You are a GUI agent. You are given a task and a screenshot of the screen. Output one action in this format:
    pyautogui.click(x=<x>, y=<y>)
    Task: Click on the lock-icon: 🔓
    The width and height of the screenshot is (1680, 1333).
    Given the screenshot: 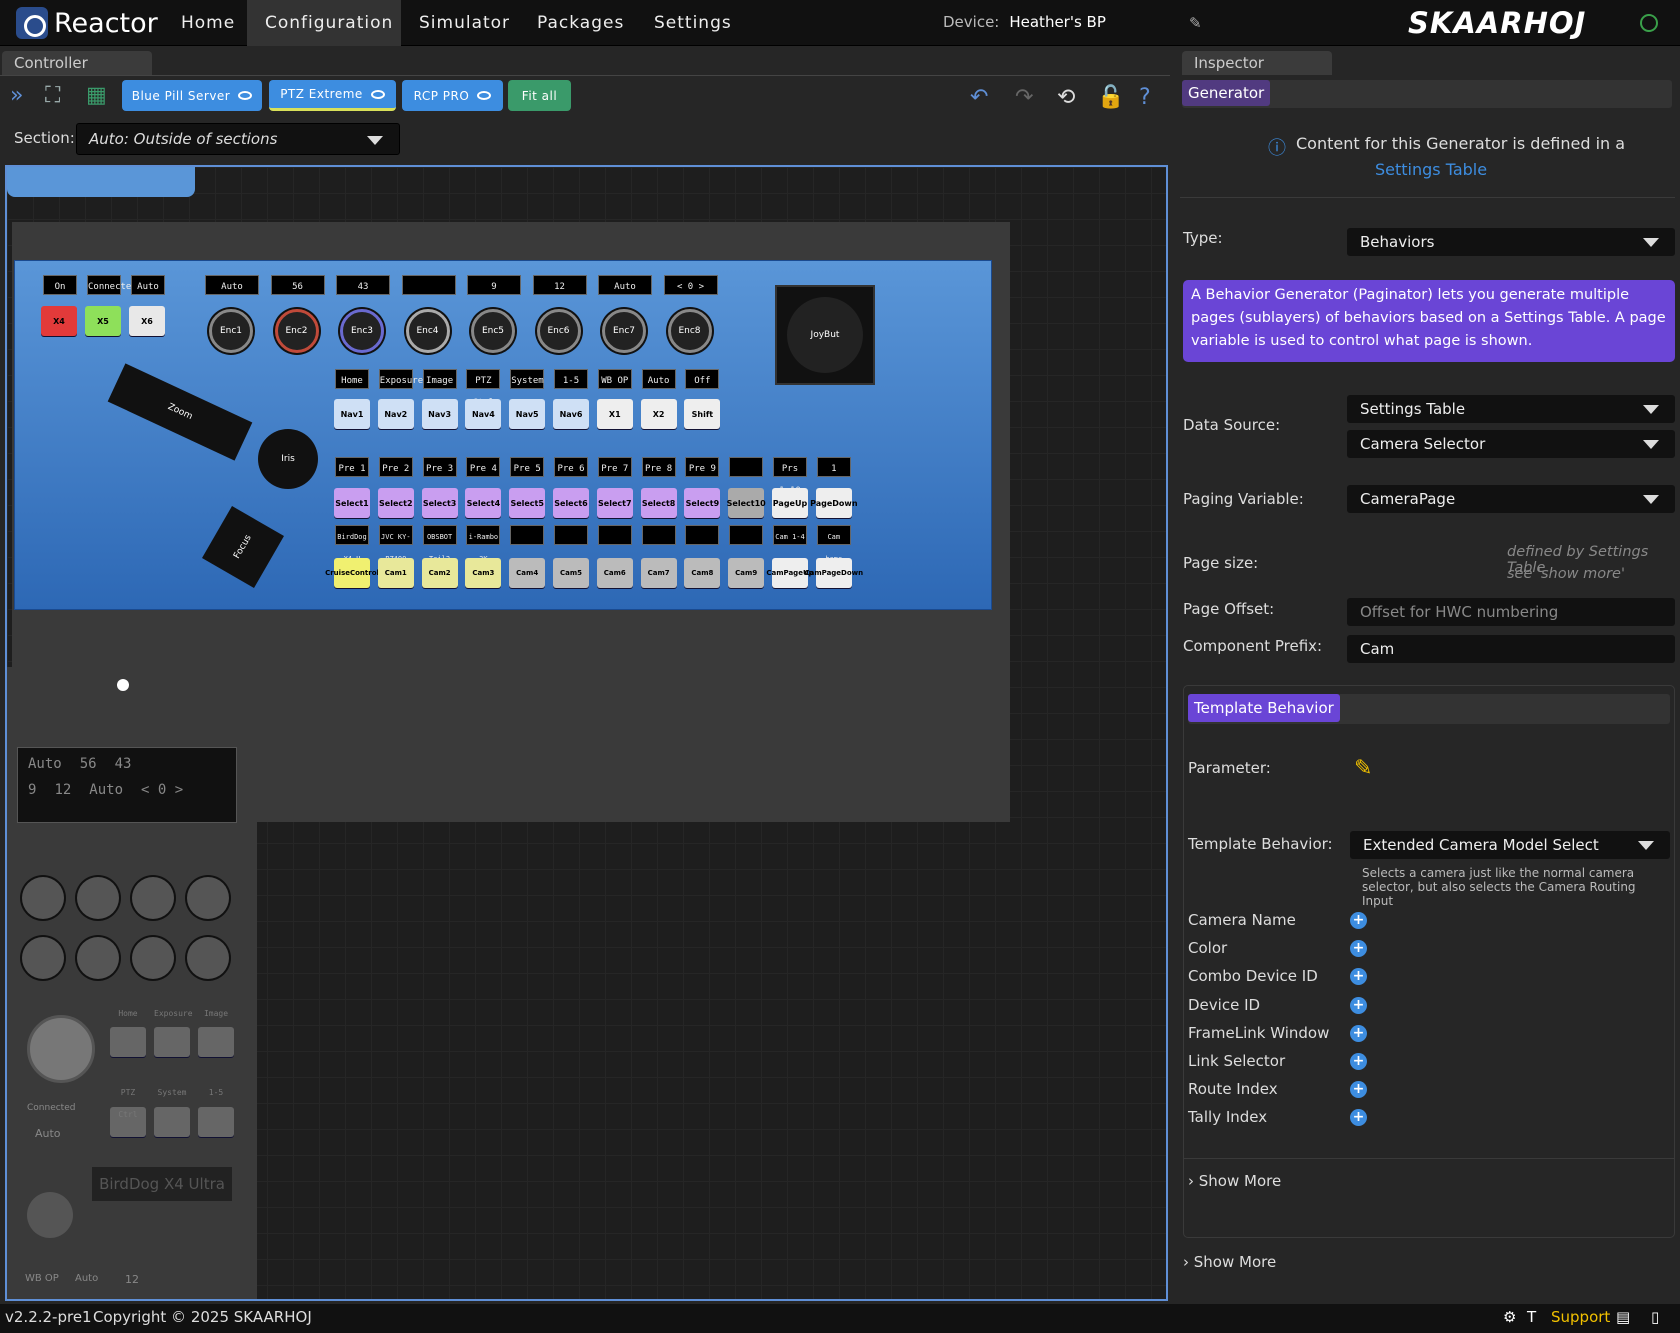 What is the action you would take?
    pyautogui.click(x=1110, y=97)
    